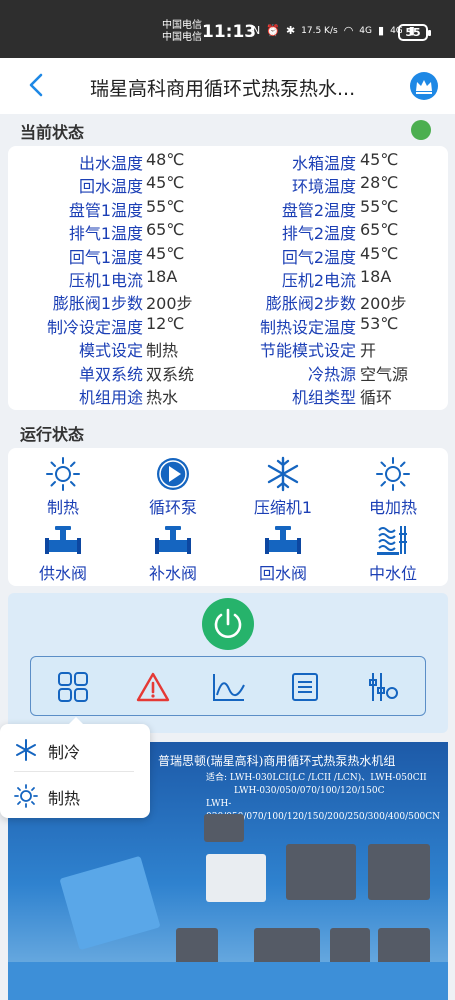 This screenshot has width=455, height=1000. What do you see at coordinates (305, 687) in the screenshot?
I see `list-icon` at bounding box center [305, 687].